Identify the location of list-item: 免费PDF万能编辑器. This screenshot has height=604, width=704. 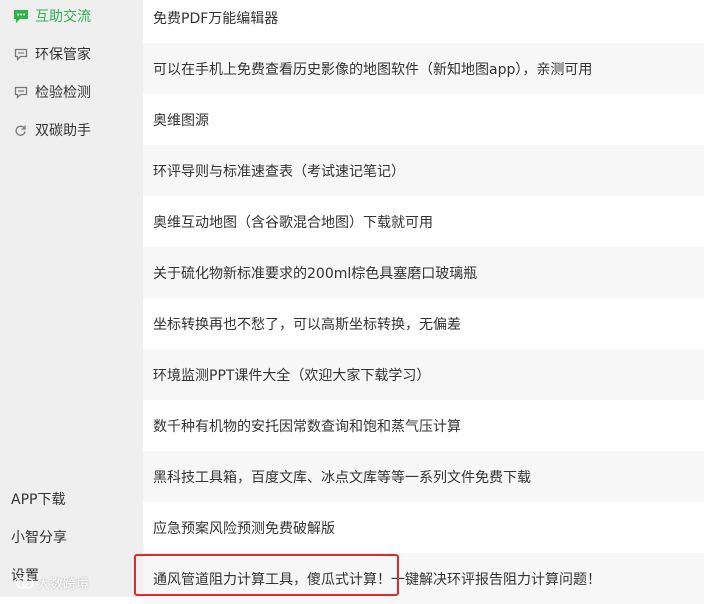
(423, 21).